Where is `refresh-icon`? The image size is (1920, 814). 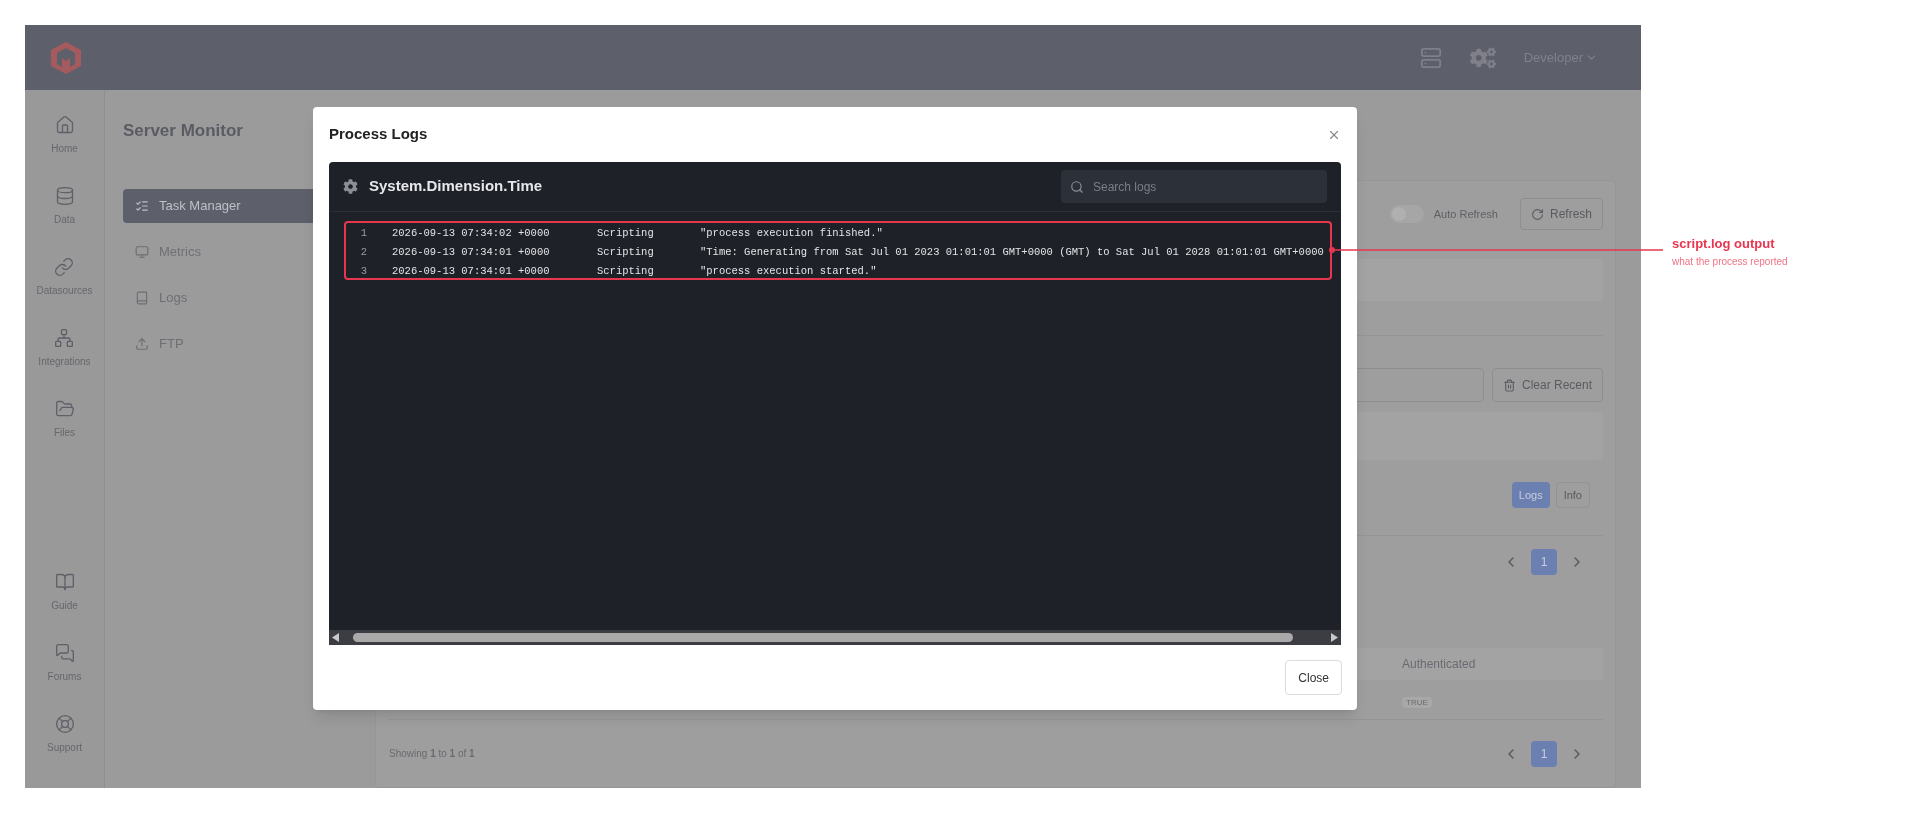
refresh-icon is located at coordinates (1537, 214).